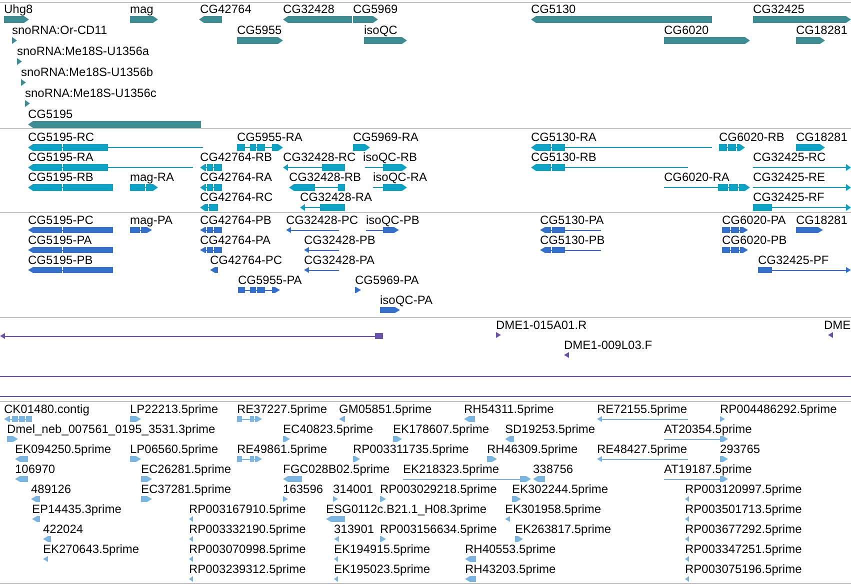 The width and height of the screenshot is (851, 585). Describe the element at coordinates (406, 509) in the screenshot. I see `est-label: ESG0112c.B21.1_H08.3prime` at that location.